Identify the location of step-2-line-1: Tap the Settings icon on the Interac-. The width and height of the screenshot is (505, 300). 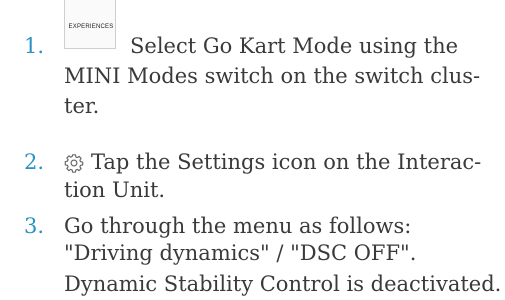
(286, 162).